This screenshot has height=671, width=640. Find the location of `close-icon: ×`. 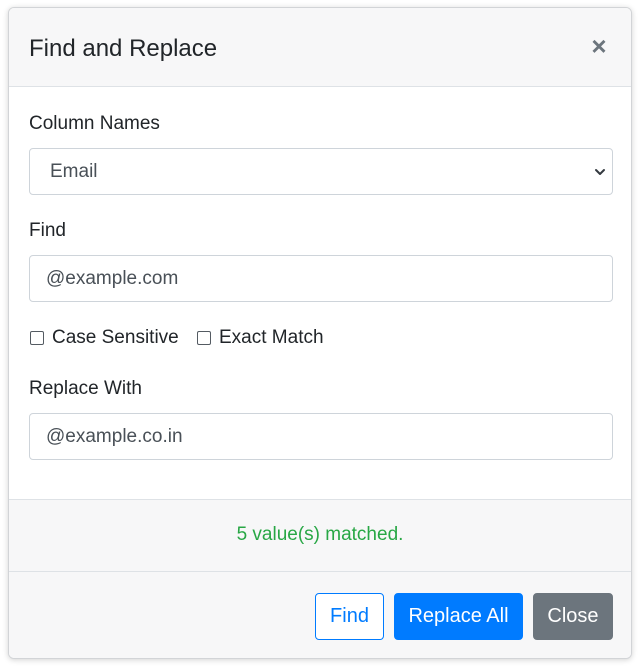

close-icon: × is located at coordinates (599, 46).